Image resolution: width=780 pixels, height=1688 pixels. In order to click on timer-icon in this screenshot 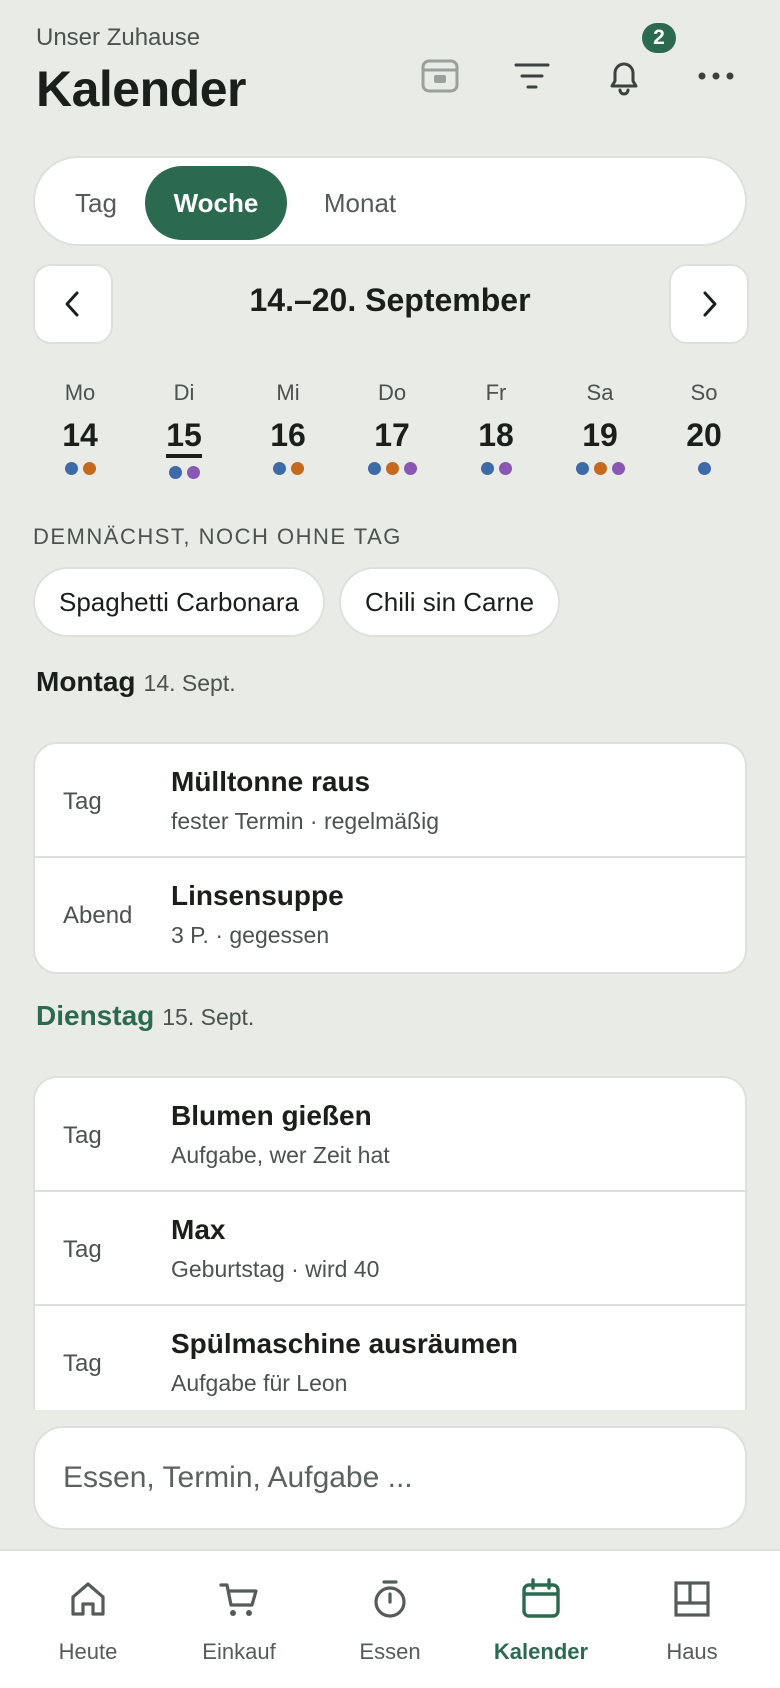, I will do `click(390, 1599)`.